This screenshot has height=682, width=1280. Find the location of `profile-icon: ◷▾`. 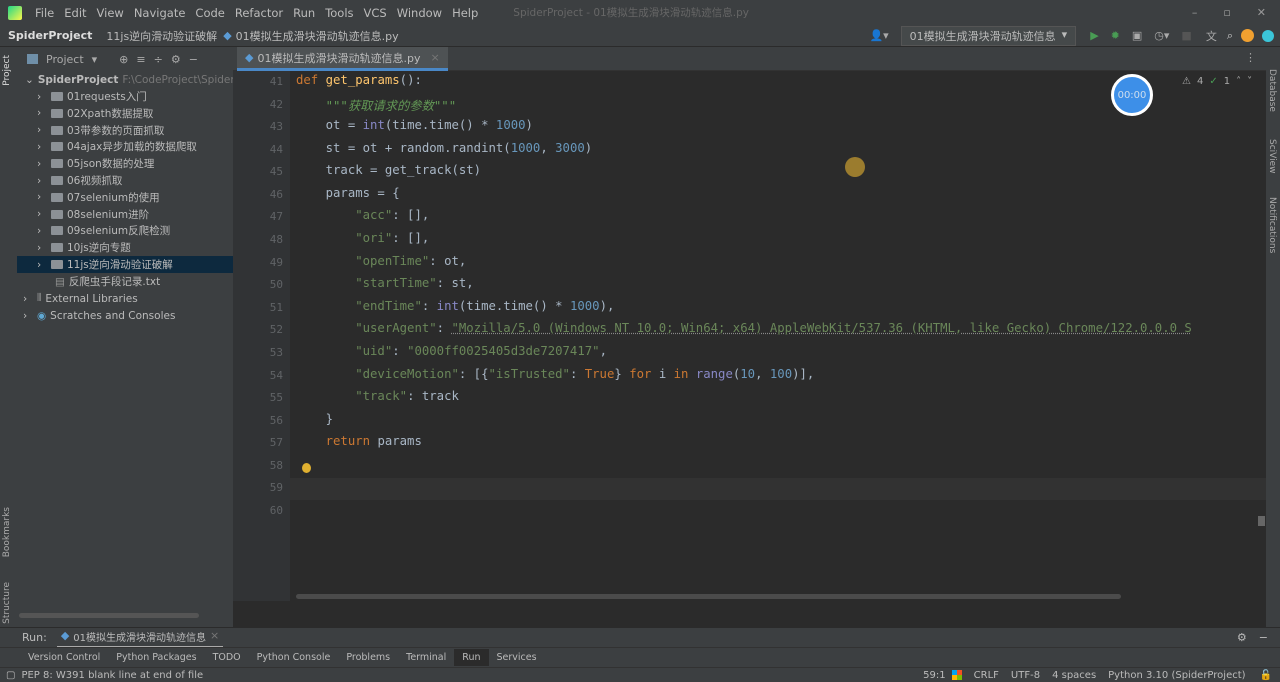

profile-icon: ◷▾ is located at coordinates (1161, 35).